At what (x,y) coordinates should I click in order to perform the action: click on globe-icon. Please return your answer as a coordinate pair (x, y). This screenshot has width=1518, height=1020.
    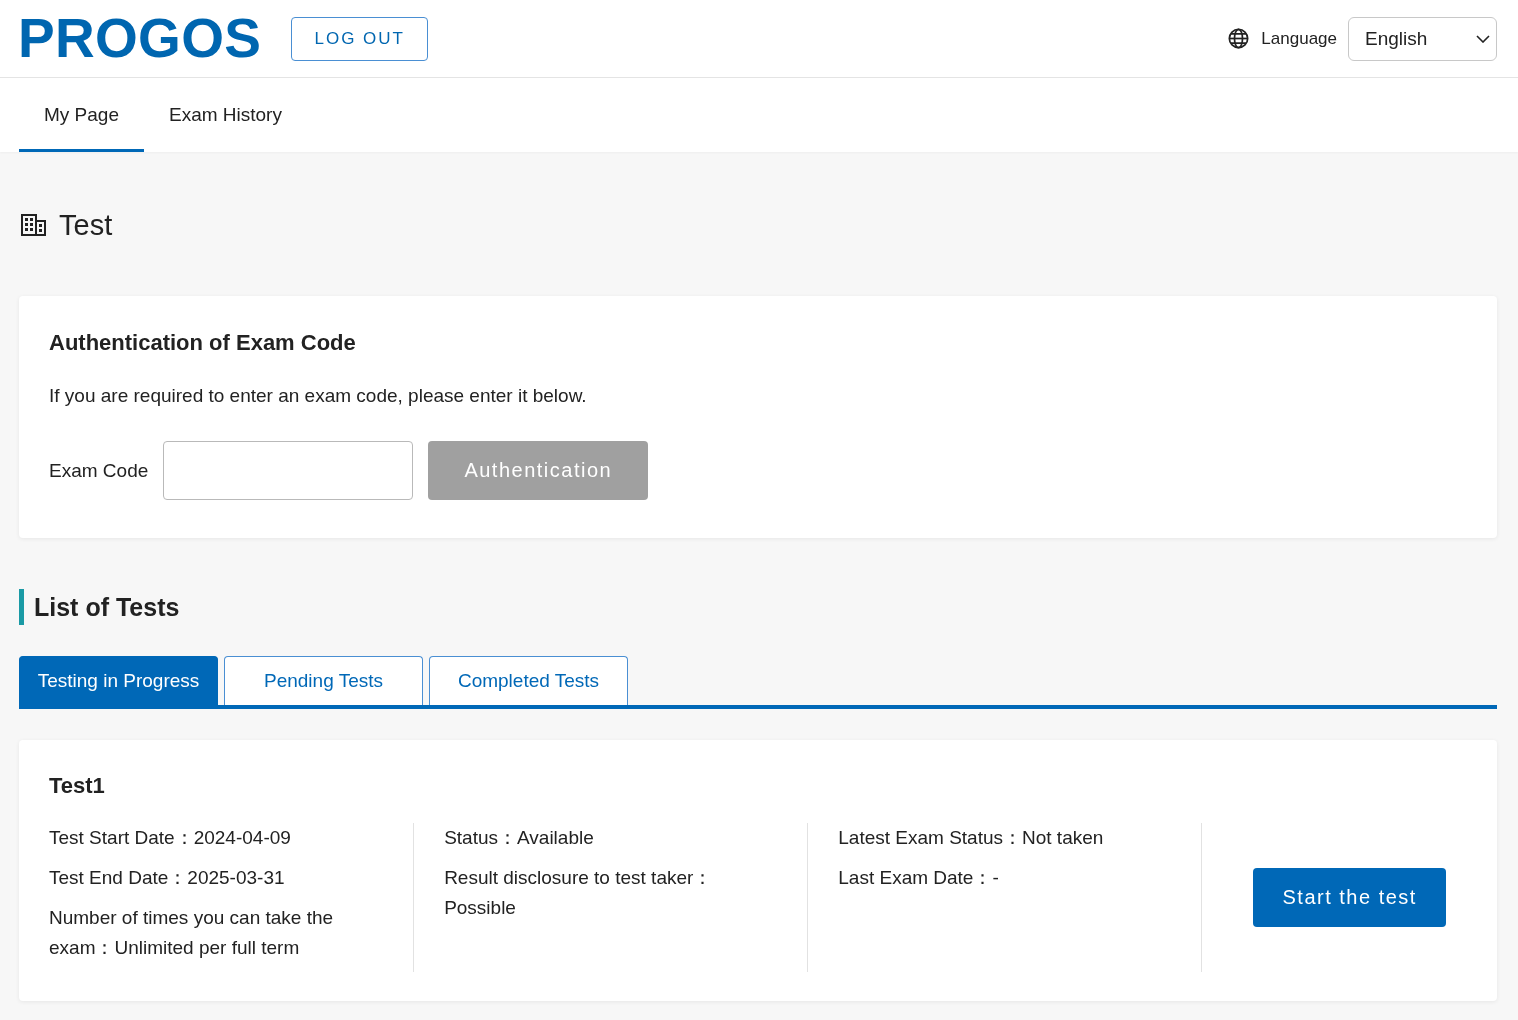
    Looking at the image, I should click on (1239, 38).